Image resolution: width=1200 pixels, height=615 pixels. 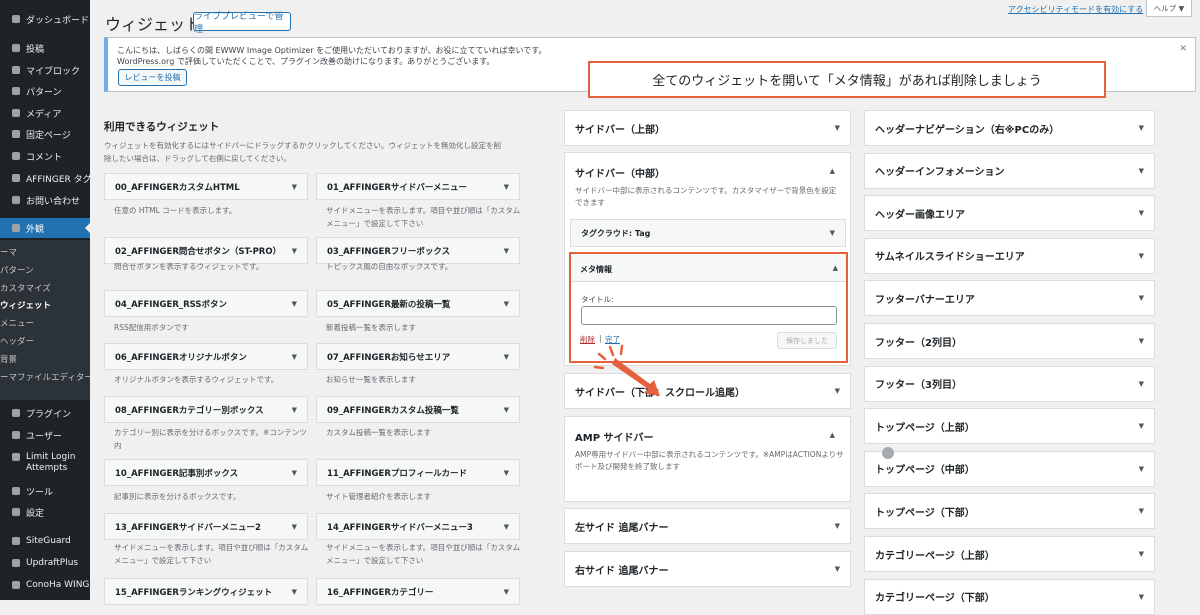 What do you see at coordinates (1009, 255) in the screenshot?
I see `widget-area: サムネイルスライドショーエリア ▼` at bounding box center [1009, 255].